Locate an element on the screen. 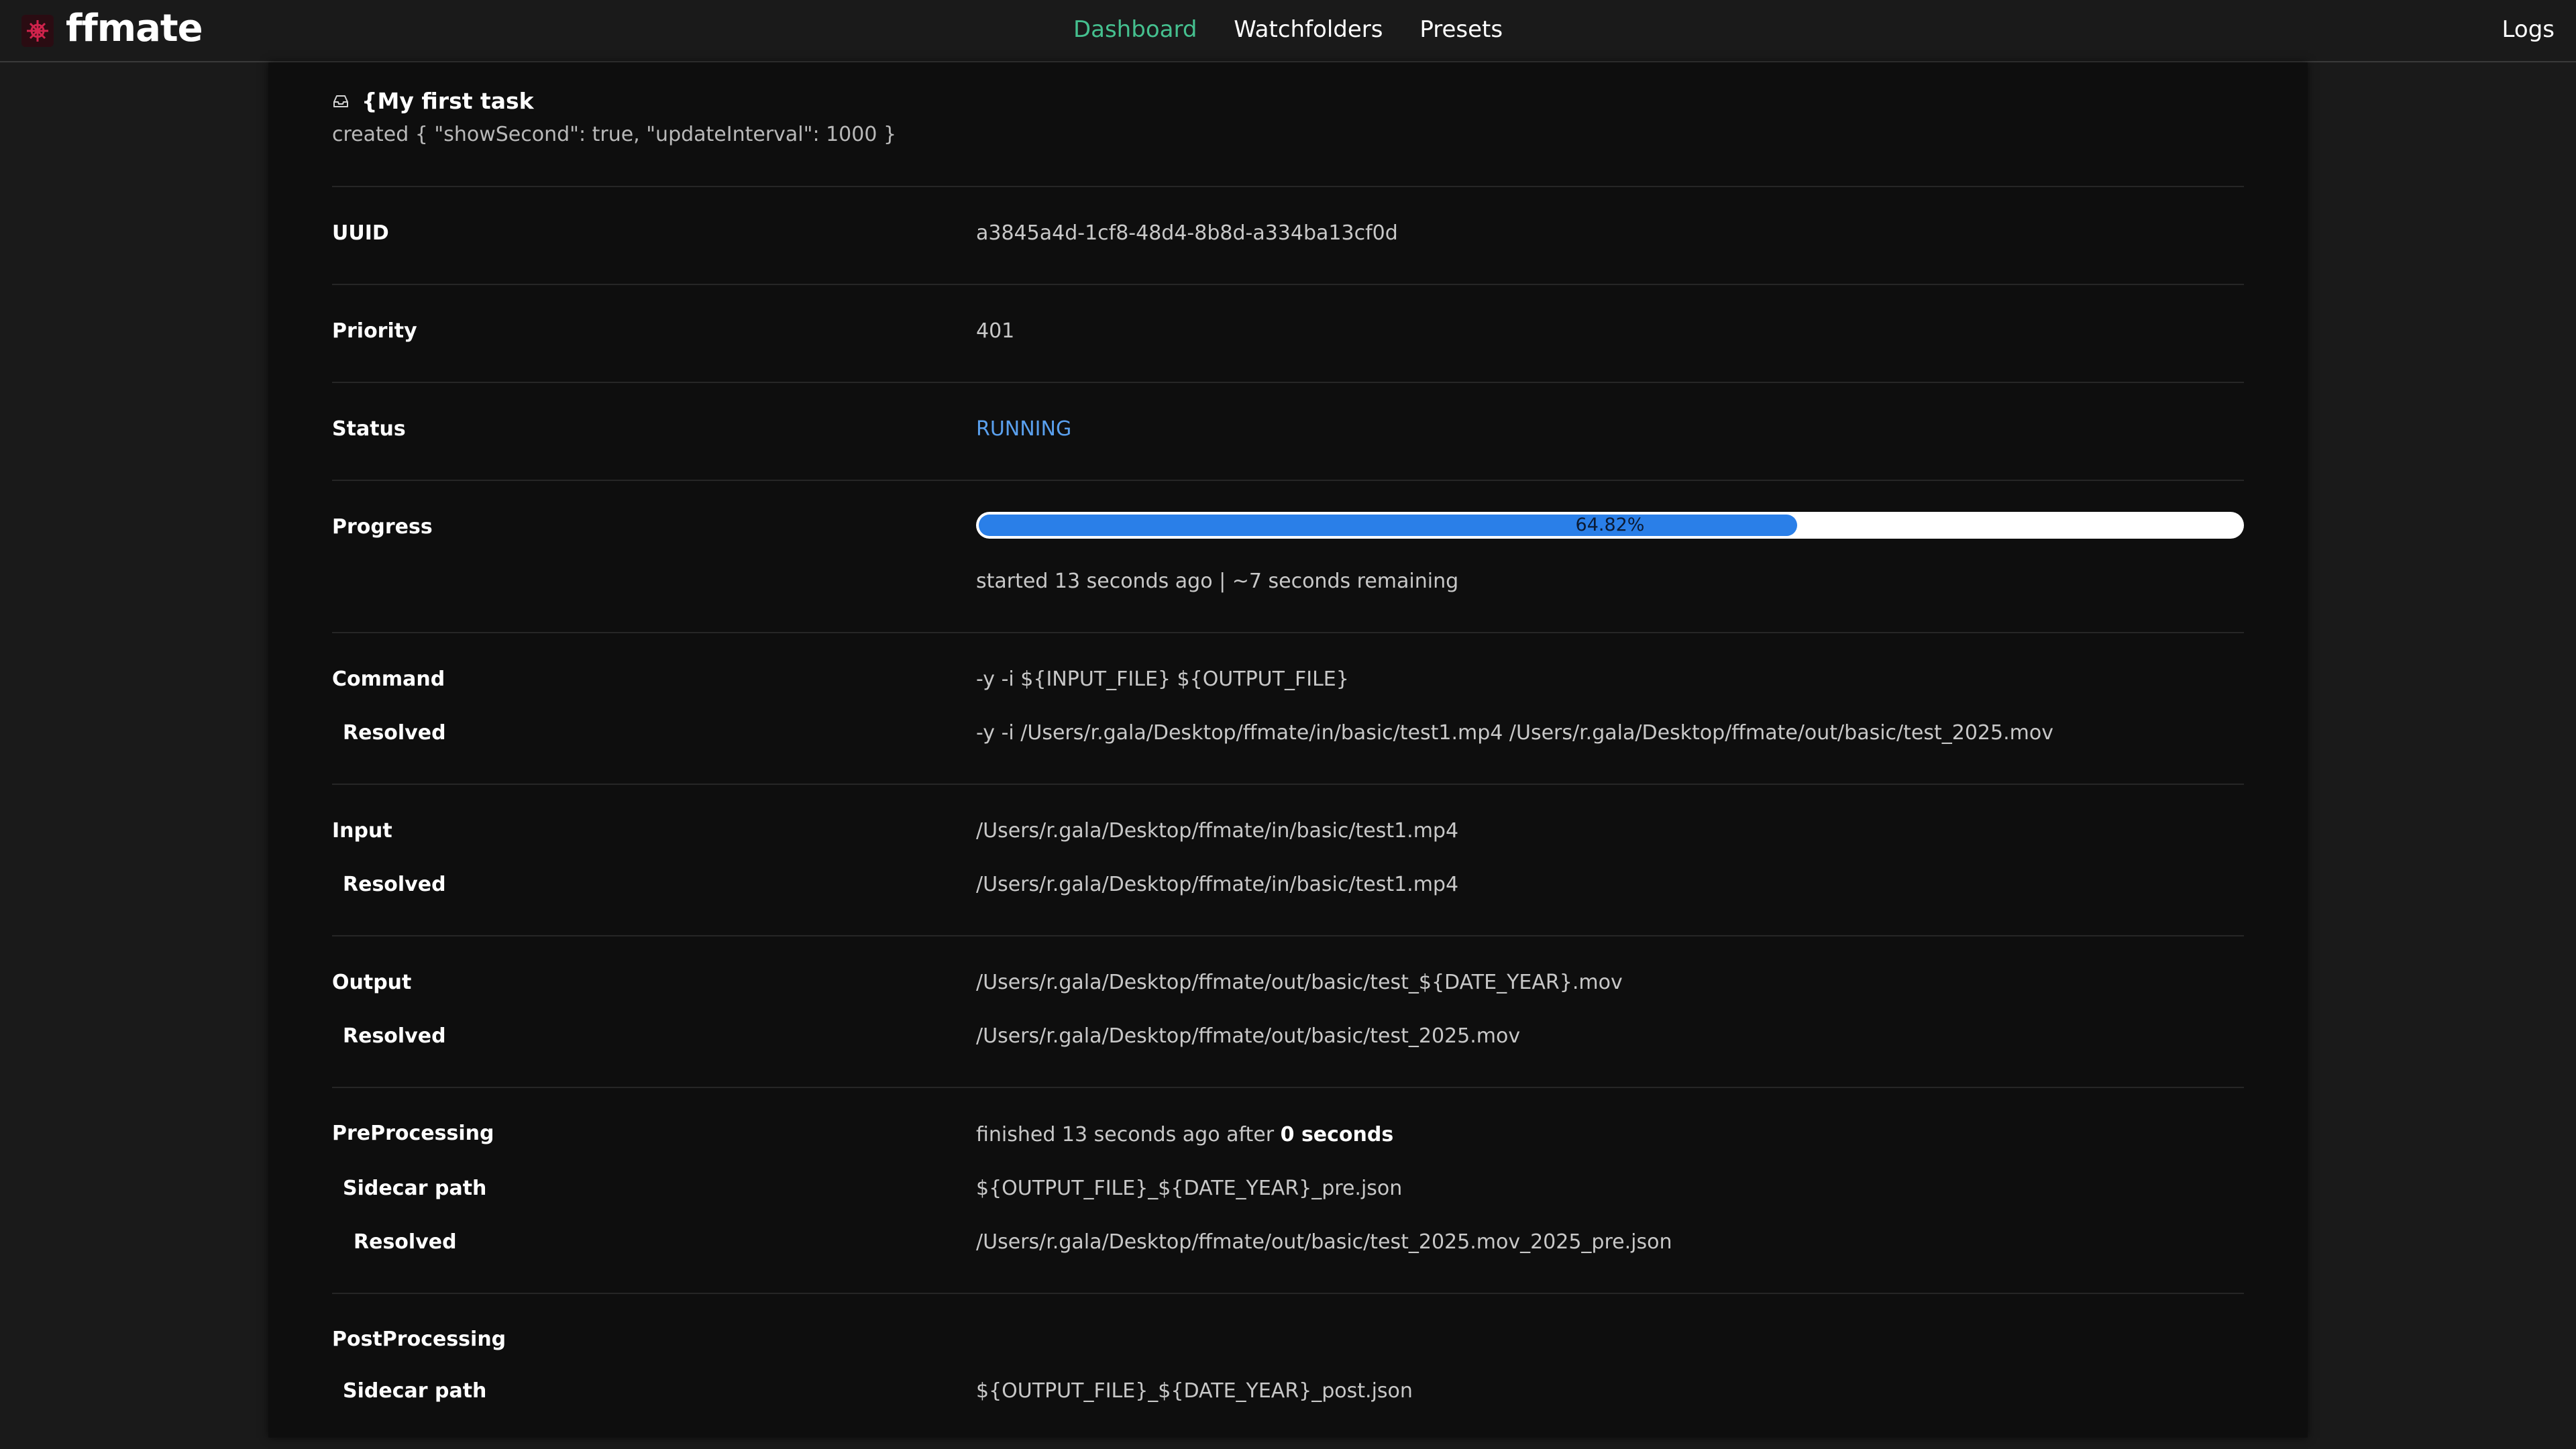  uuid-value: a3845a4d-1cf8-48d4-8b8d-a334ba13cf0d is located at coordinates (1187, 233).